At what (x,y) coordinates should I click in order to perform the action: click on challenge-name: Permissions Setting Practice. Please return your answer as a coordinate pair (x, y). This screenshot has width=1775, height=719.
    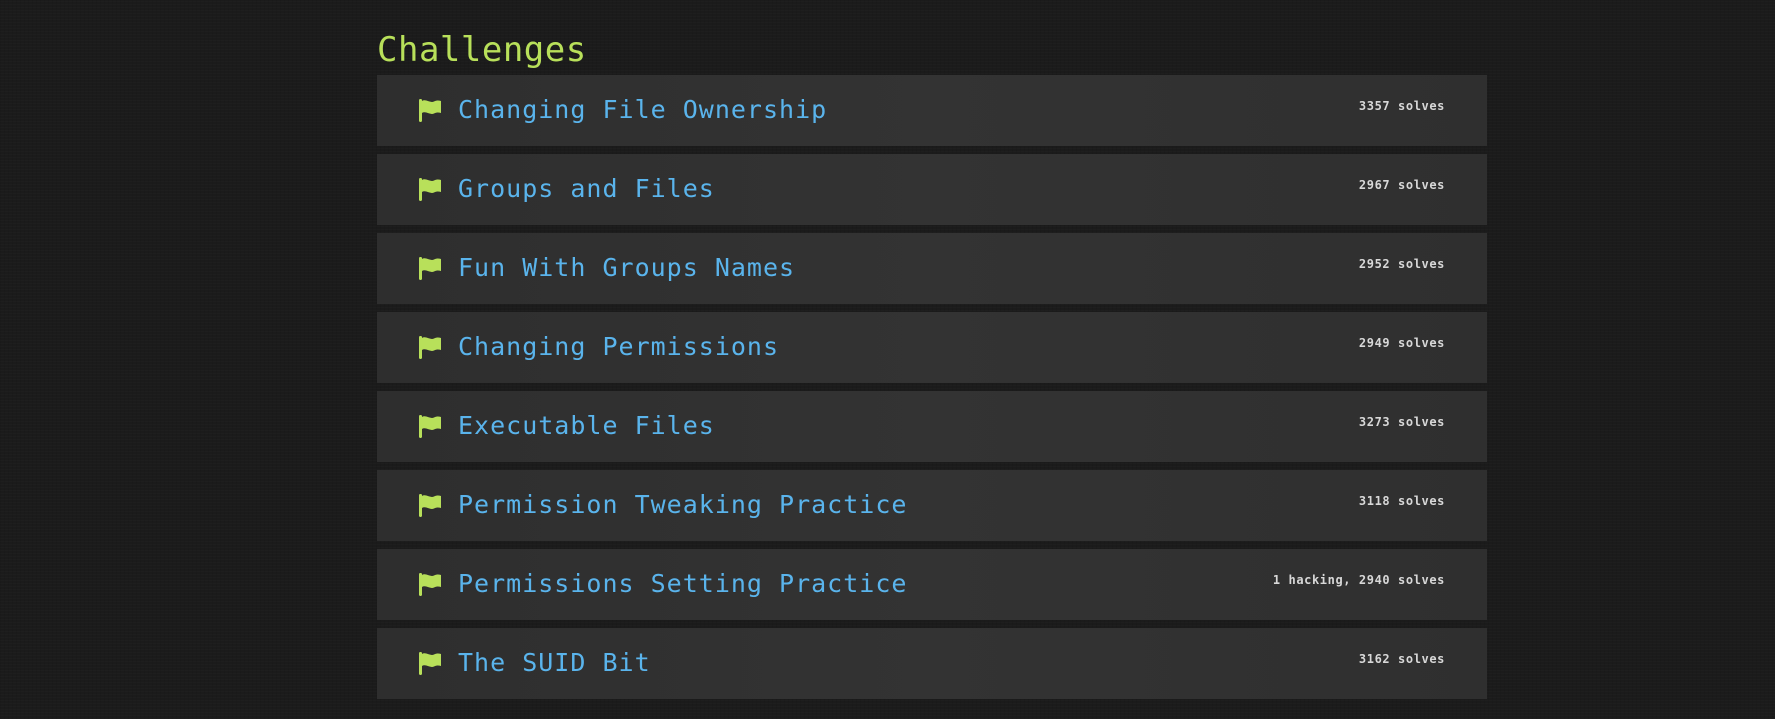
    Looking at the image, I should click on (682, 584).